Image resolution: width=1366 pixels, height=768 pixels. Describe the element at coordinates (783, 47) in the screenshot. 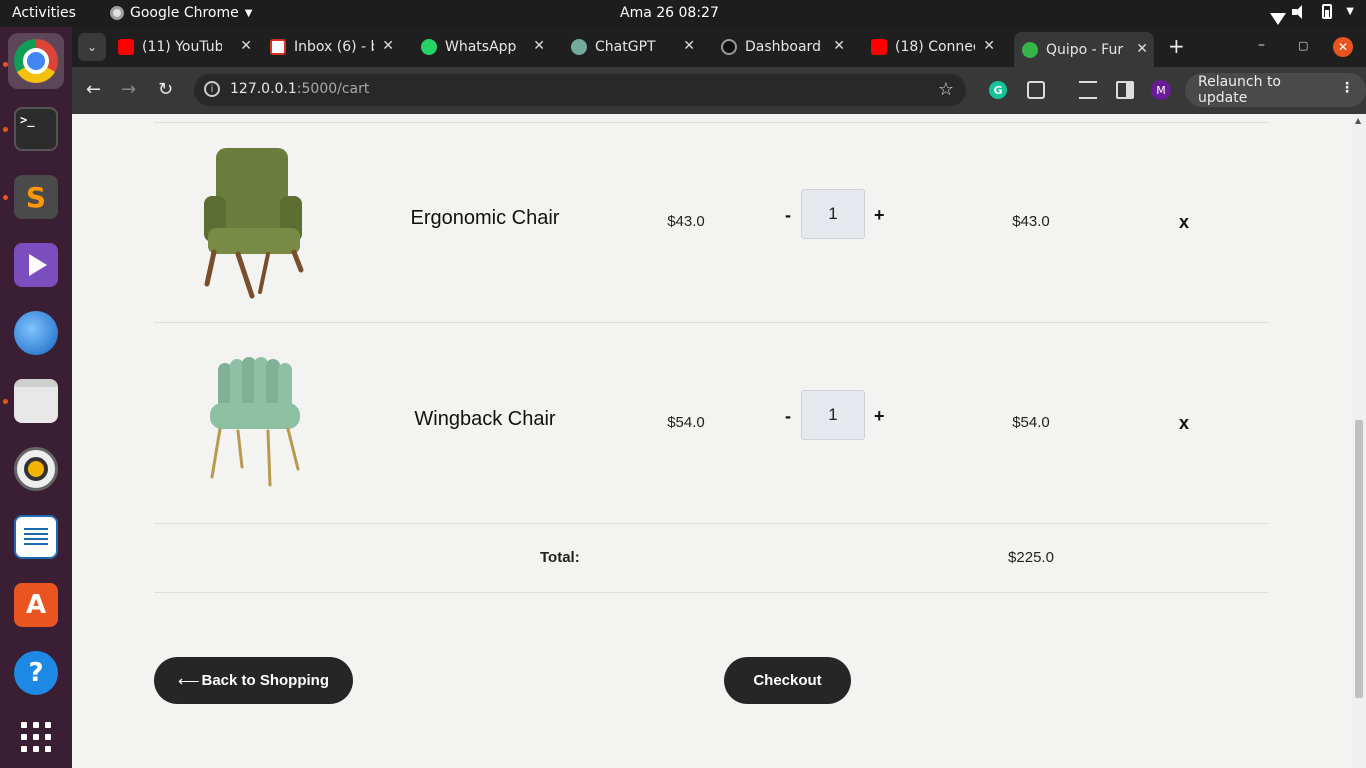

I see `tab-label: Dashboard` at that location.